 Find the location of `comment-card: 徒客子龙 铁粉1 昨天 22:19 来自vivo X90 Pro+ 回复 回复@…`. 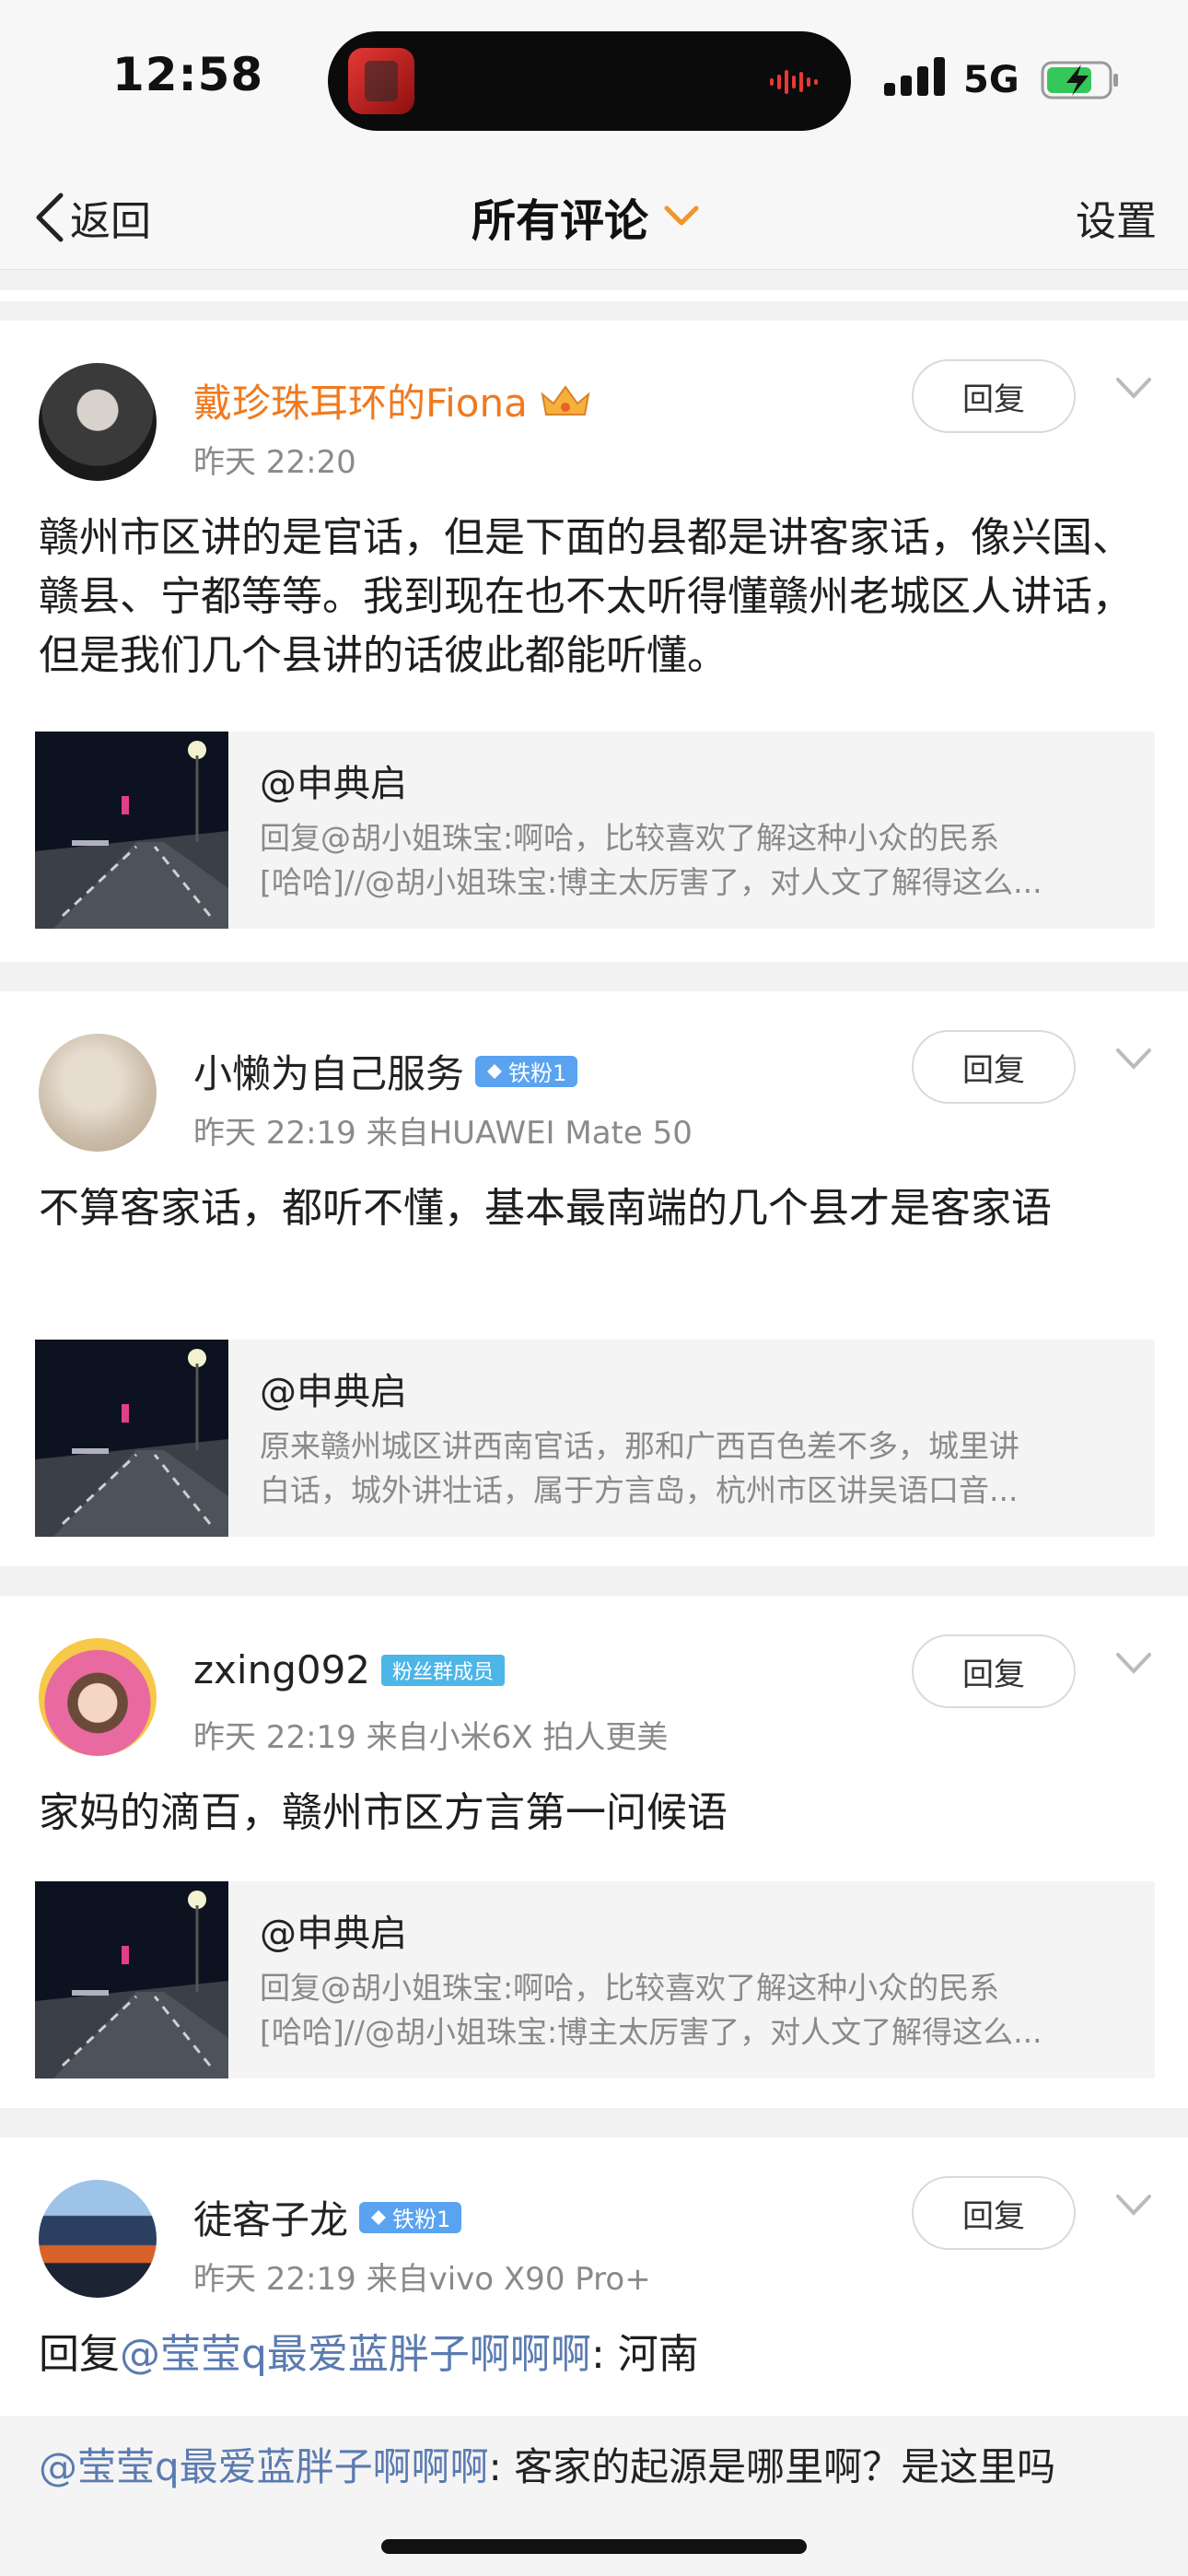

comment-card: 徒客子龙 铁粉1 昨天 22:19 来自vivo X90 Pro+ 回复 回复@… is located at coordinates (594, 2276).